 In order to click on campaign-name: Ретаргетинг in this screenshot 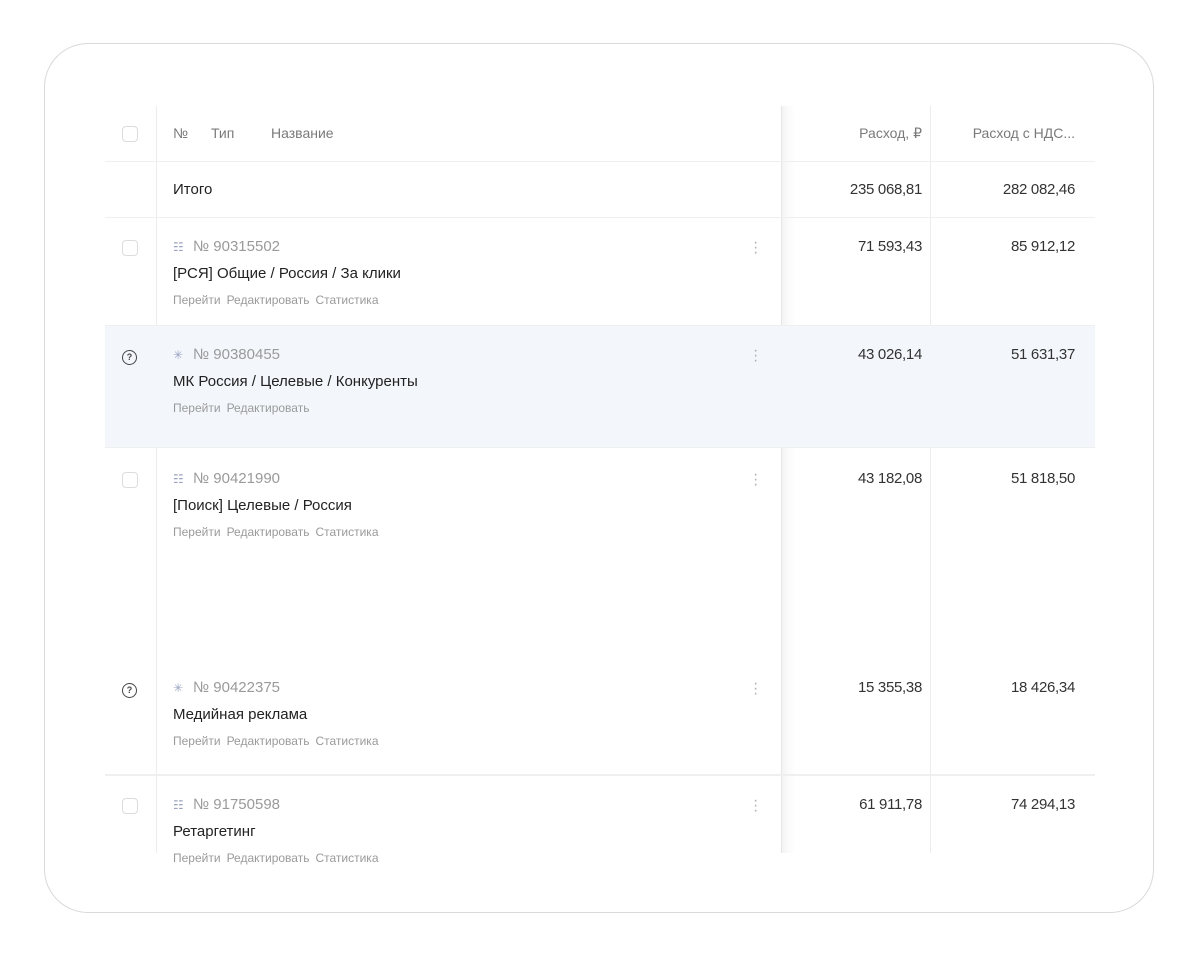, I will do `click(214, 831)`.